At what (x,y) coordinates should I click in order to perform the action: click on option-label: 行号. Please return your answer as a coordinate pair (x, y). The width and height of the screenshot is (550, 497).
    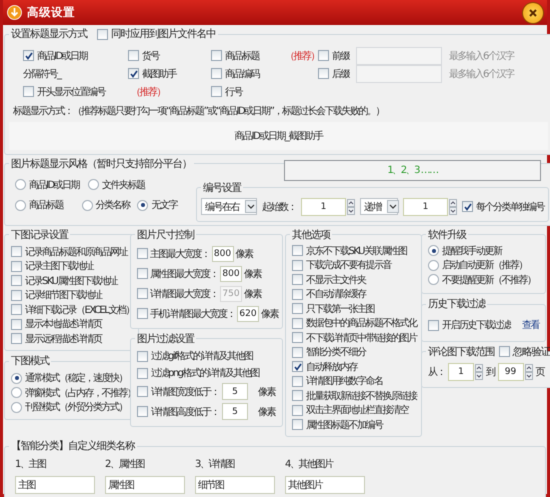
    Looking at the image, I should click on (233, 92).